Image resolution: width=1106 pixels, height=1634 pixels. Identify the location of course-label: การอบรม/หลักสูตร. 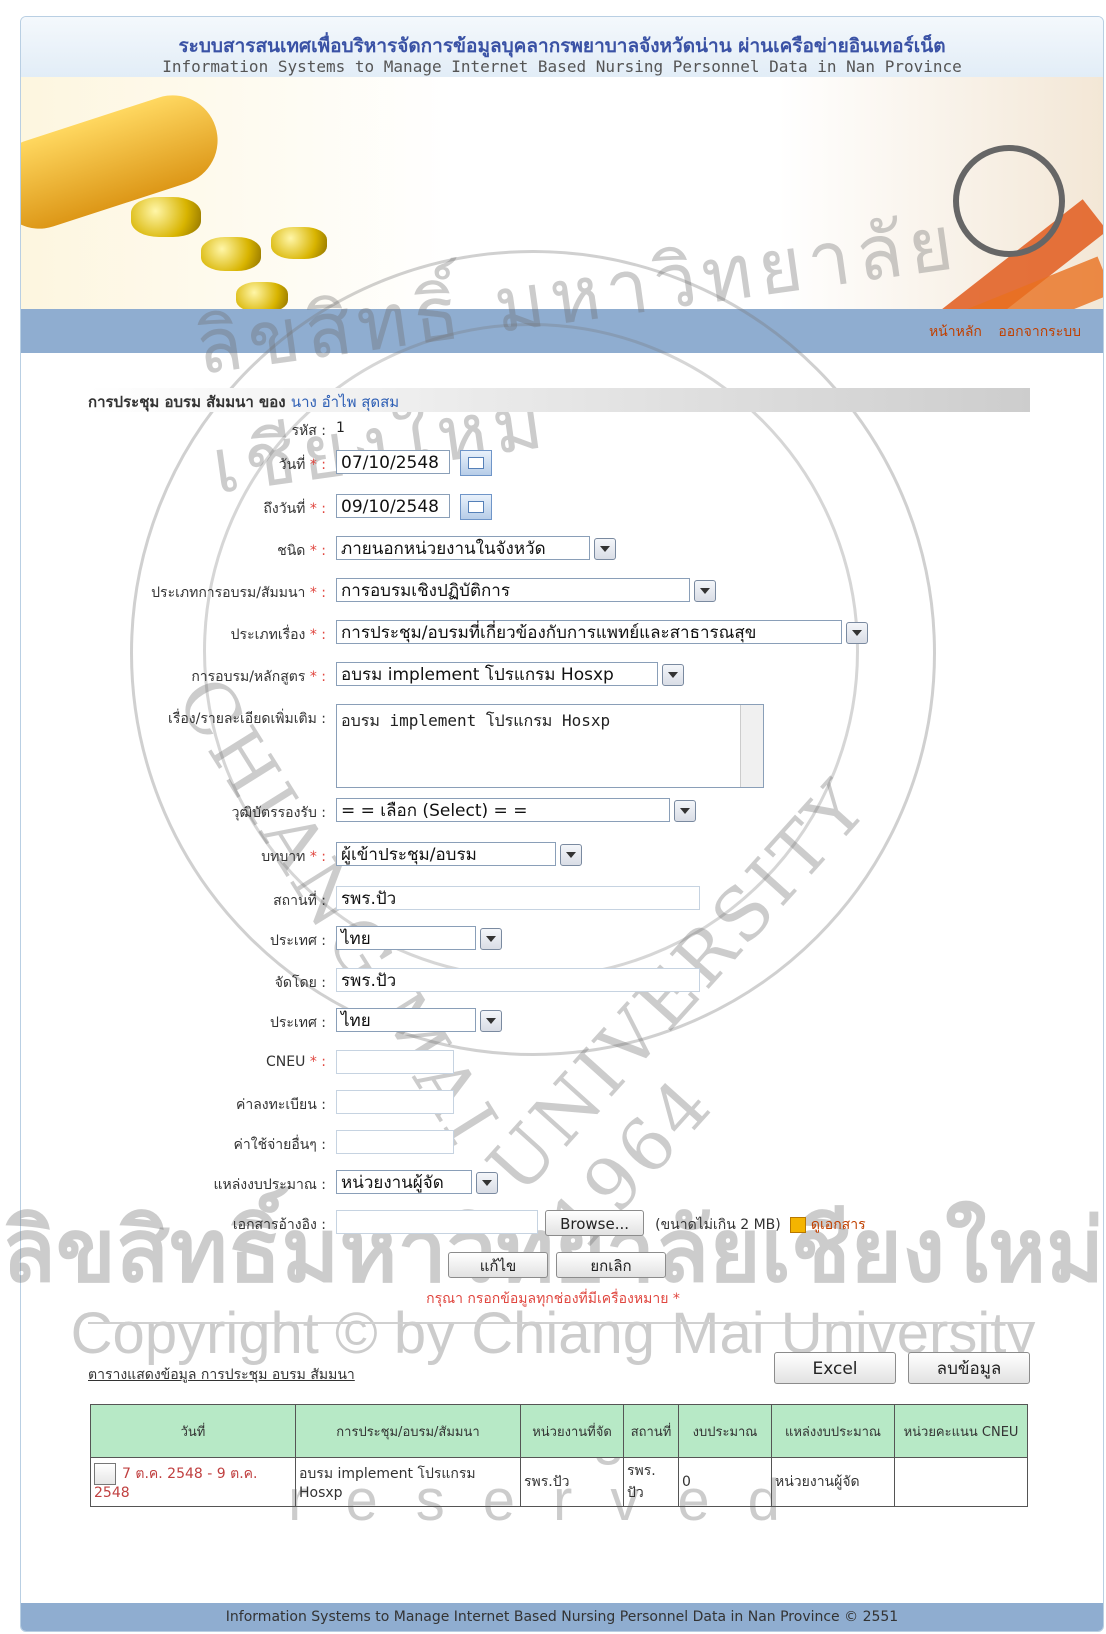
(248, 677).